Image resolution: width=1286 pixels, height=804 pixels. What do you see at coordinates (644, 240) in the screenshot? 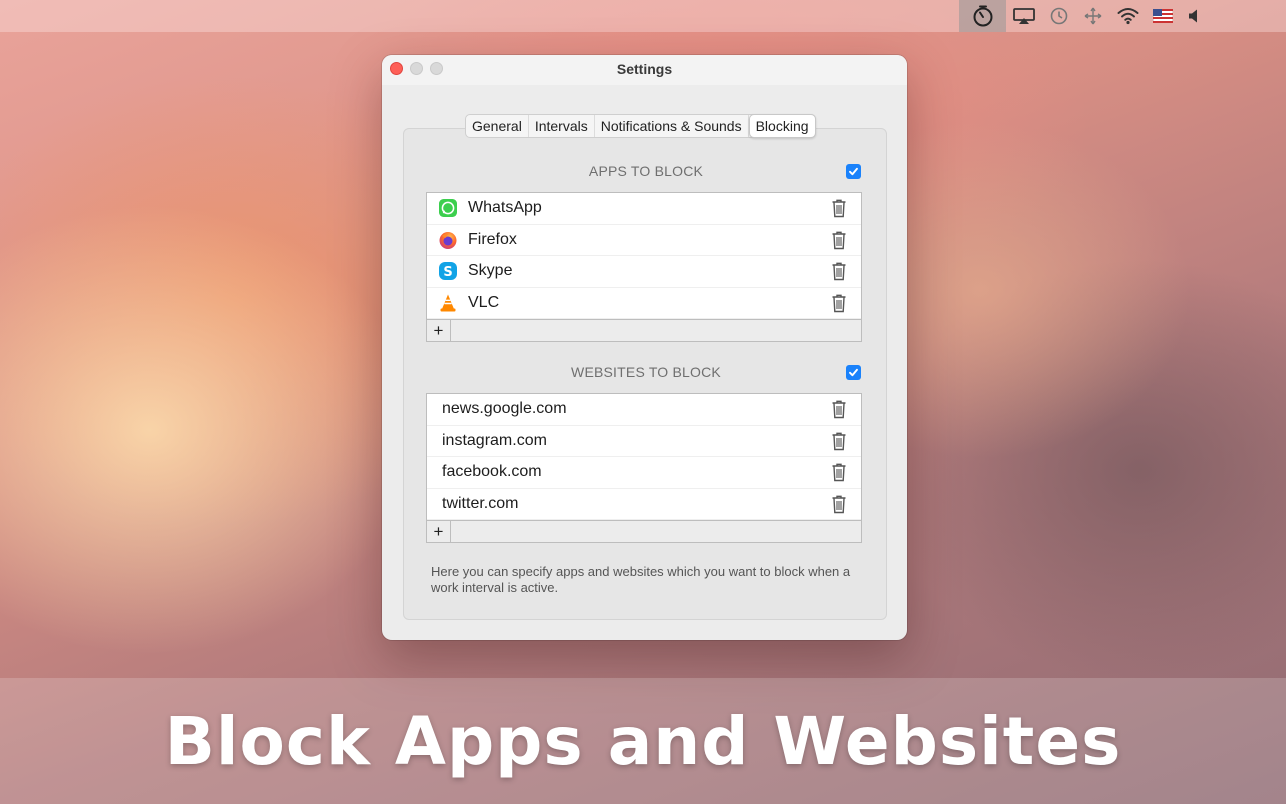
I see `list-item: Firefox` at bounding box center [644, 240].